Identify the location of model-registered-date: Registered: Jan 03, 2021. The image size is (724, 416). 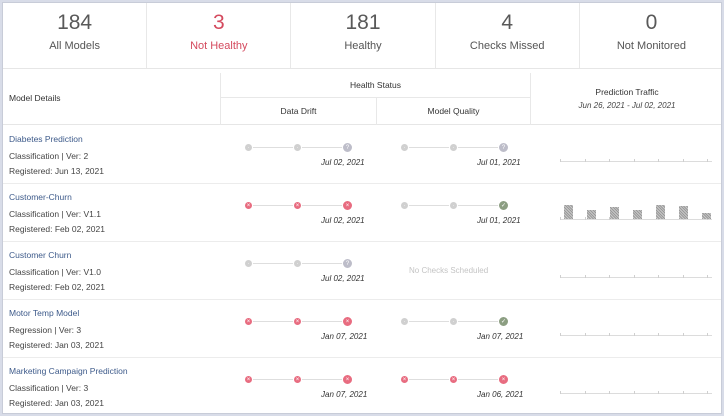
(56, 403).